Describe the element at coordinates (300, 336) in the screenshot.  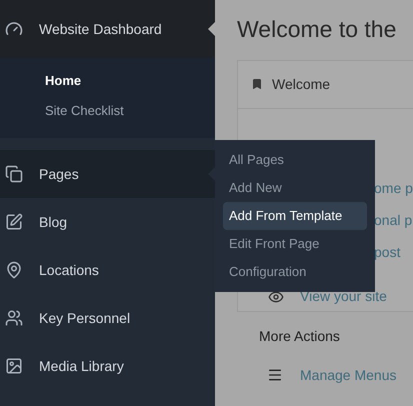
I see `section-title: More Actions` at that location.